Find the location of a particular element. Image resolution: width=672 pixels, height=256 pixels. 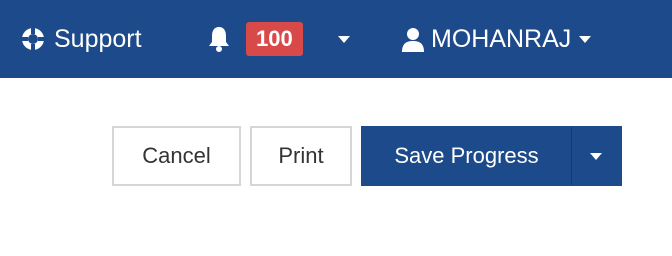

print-button: Print is located at coordinates (301, 156).